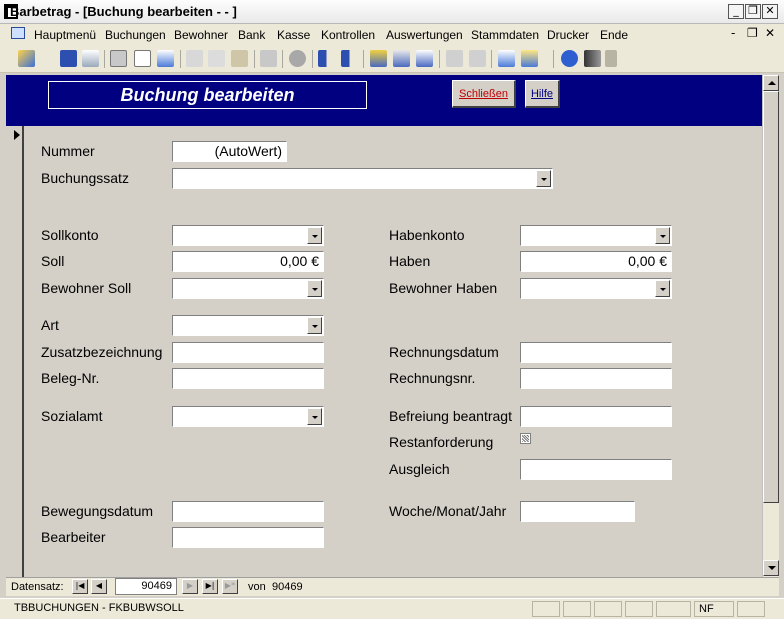 The image size is (784, 619). What do you see at coordinates (596, 416) in the screenshot?
I see `befreiung-beantragt-field` at bounding box center [596, 416].